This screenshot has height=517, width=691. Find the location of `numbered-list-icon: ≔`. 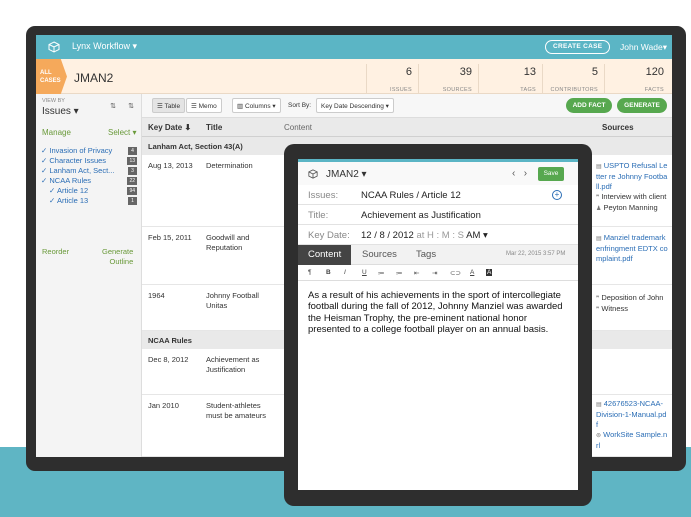

numbered-list-icon: ≔ is located at coordinates (399, 273).